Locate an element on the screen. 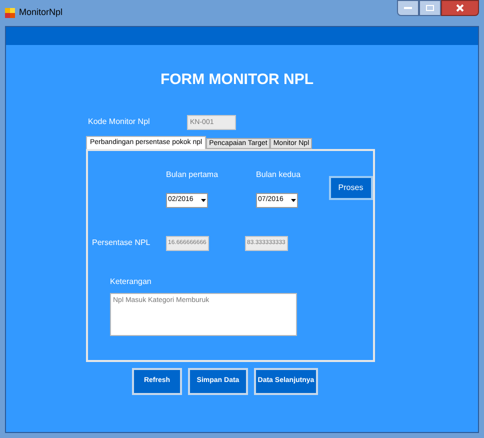 The image size is (484, 438). close-icon is located at coordinates (460, 8).